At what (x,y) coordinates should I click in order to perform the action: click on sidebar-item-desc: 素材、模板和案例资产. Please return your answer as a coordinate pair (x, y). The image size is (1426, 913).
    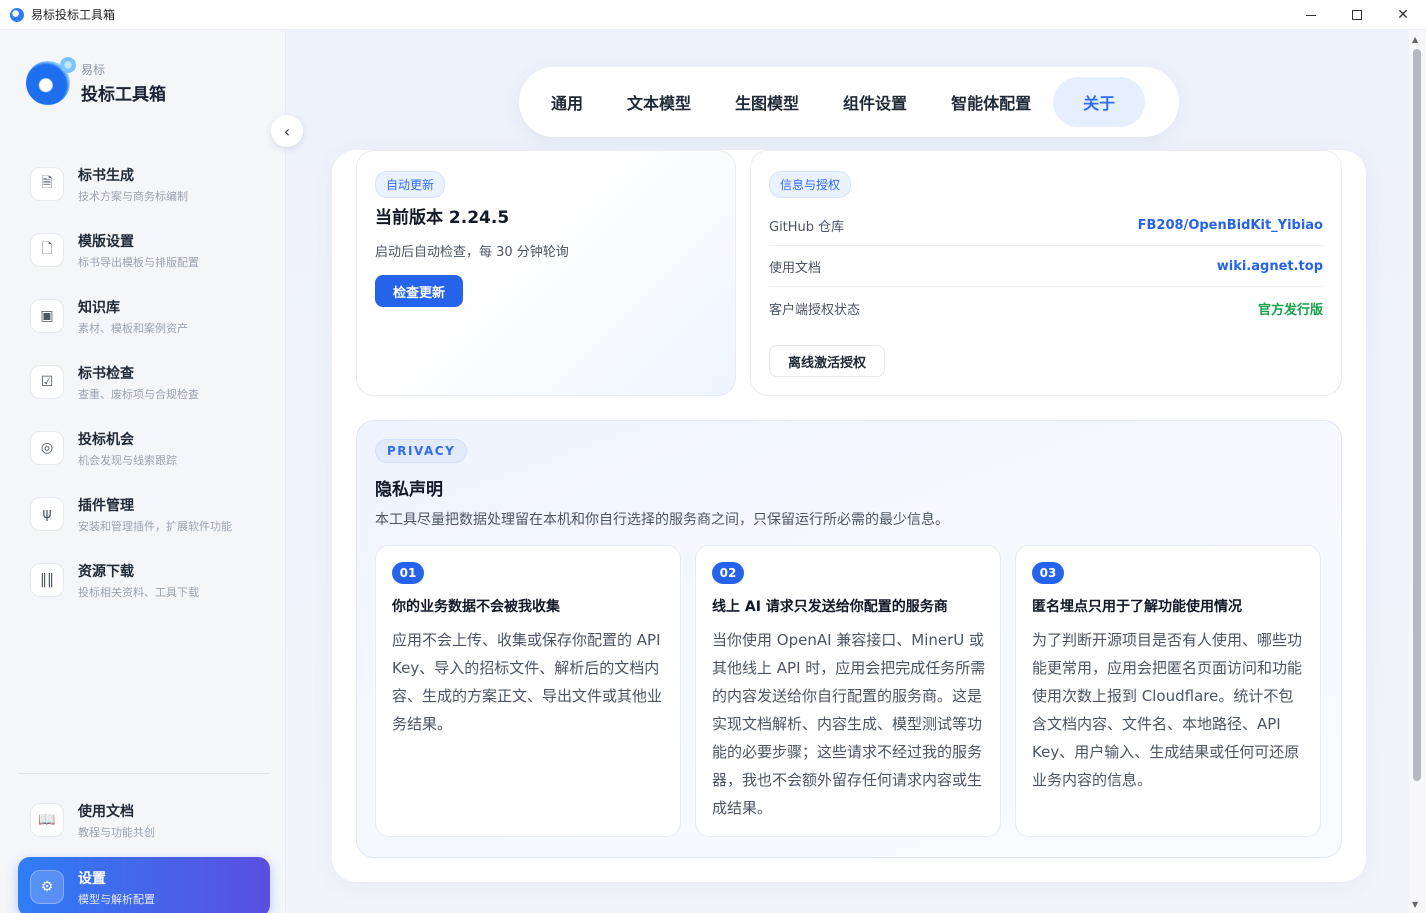
    Looking at the image, I should click on (133, 328).